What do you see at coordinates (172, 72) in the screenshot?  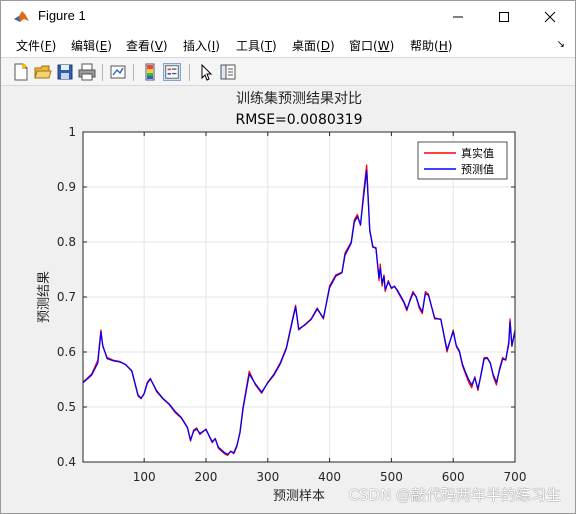 I see `legend-icon` at bounding box center [172, 72].